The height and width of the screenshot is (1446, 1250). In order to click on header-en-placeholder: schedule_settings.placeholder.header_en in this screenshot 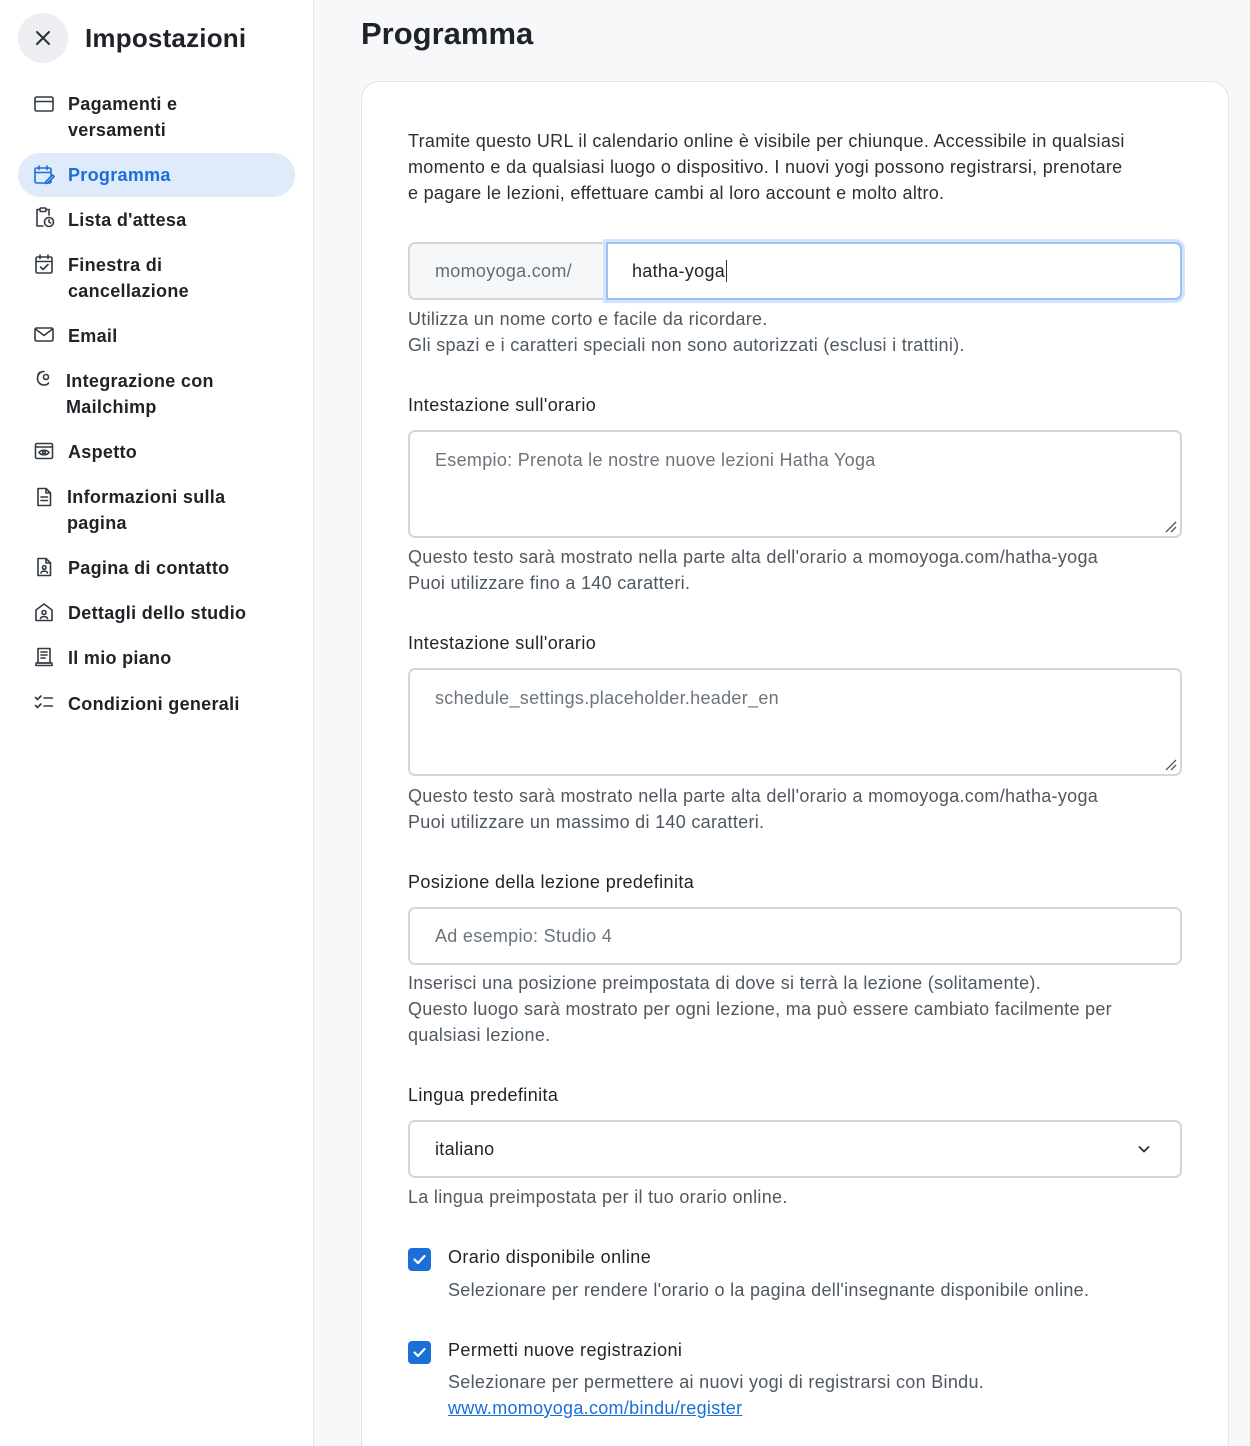, I will do `click(607, 698)`.